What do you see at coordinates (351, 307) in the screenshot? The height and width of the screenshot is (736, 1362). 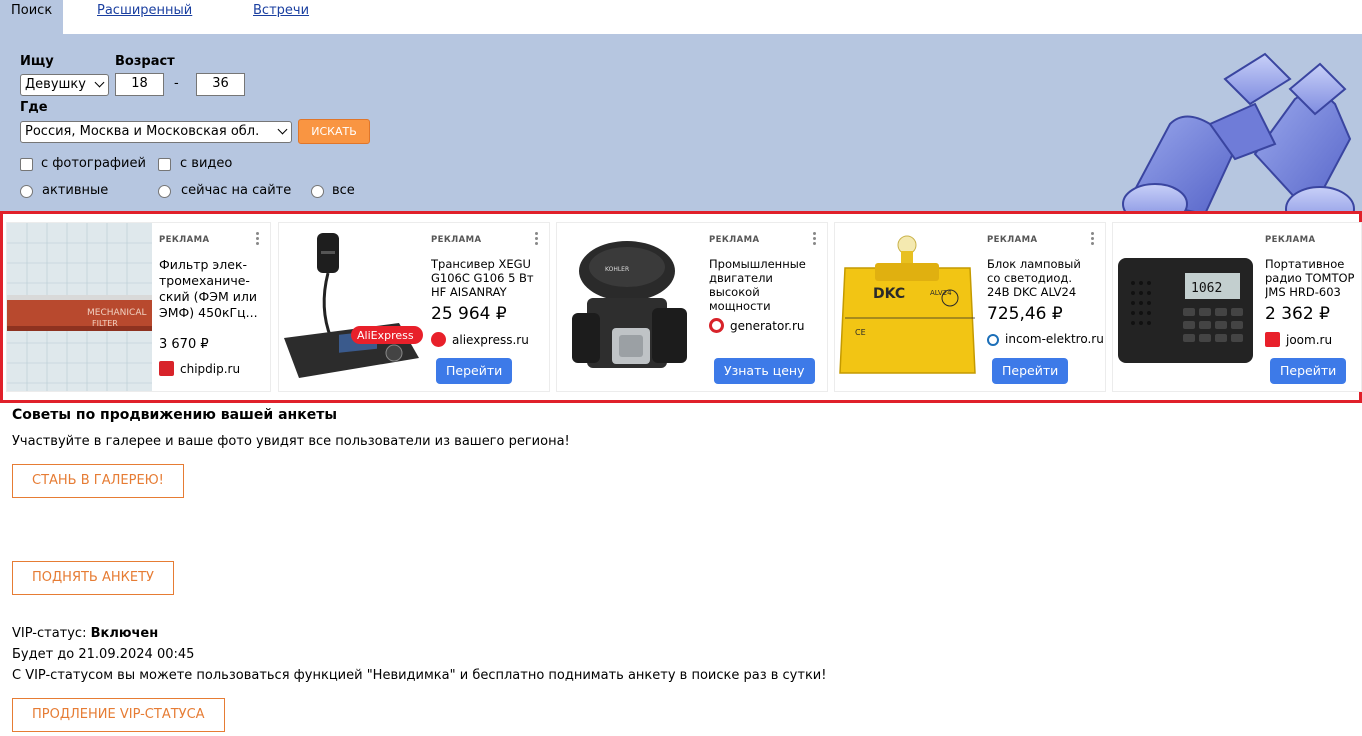 I see `ad-image-transceiver: AliExpress` at bounding box center [351, 307].